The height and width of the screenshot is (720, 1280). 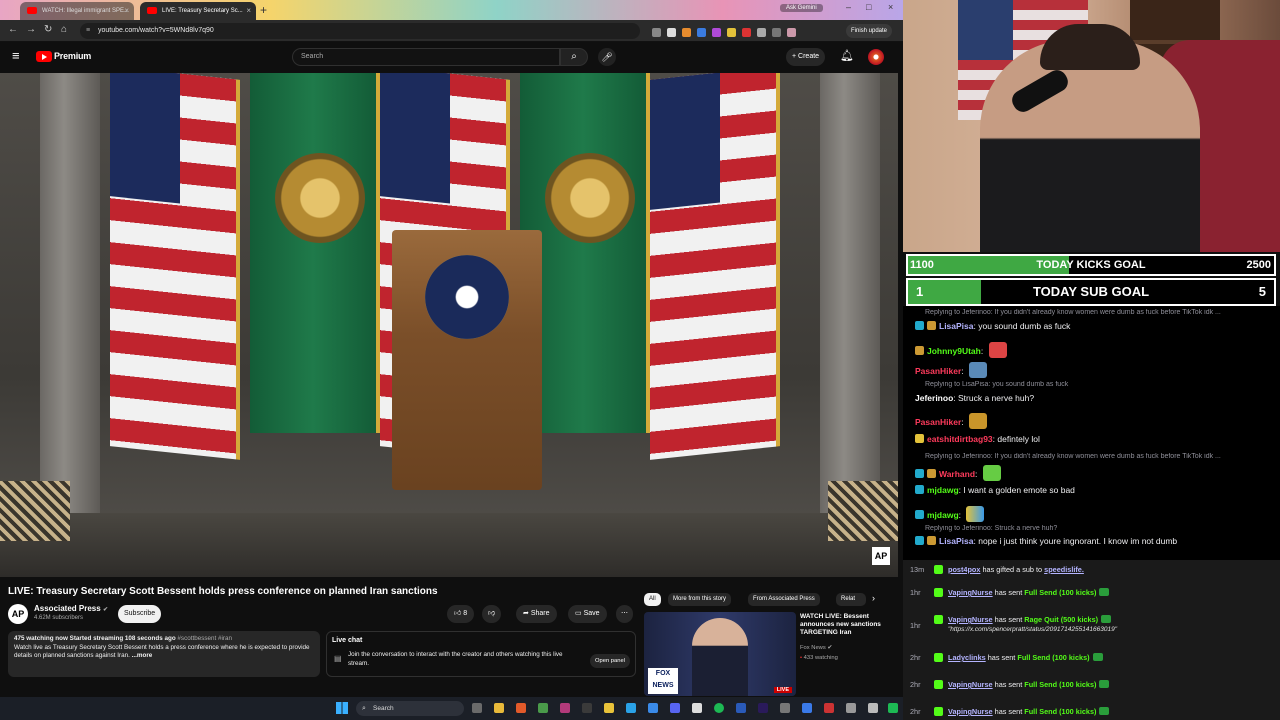 What do you see at coordinates (1008, 619) in the screenshot?
I see `event-action: has sent` at bounding box center [1008, 619].